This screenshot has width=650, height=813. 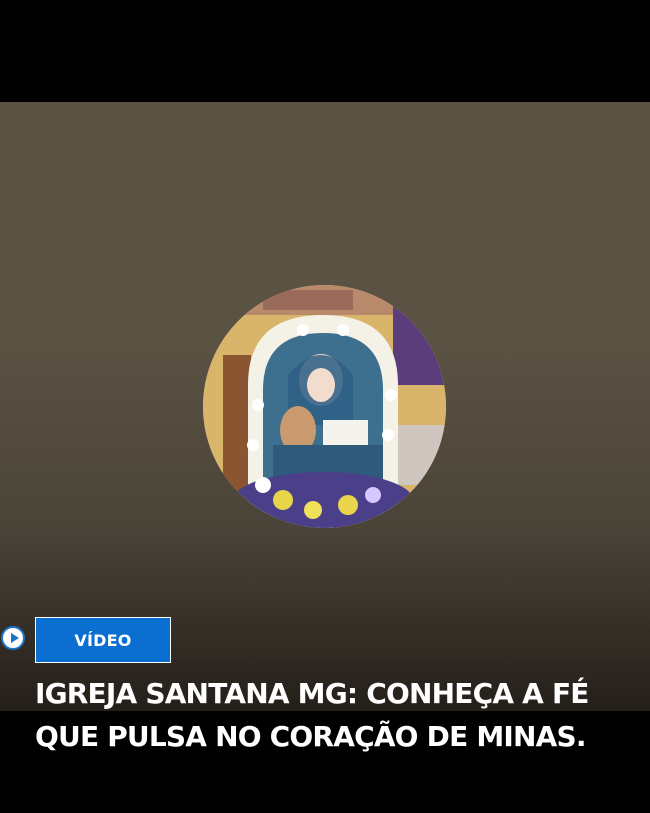 What do you see at coordinates (13, 638) in the screenshot?
I see `play-circle-icon` at bounding box center [13, 638].